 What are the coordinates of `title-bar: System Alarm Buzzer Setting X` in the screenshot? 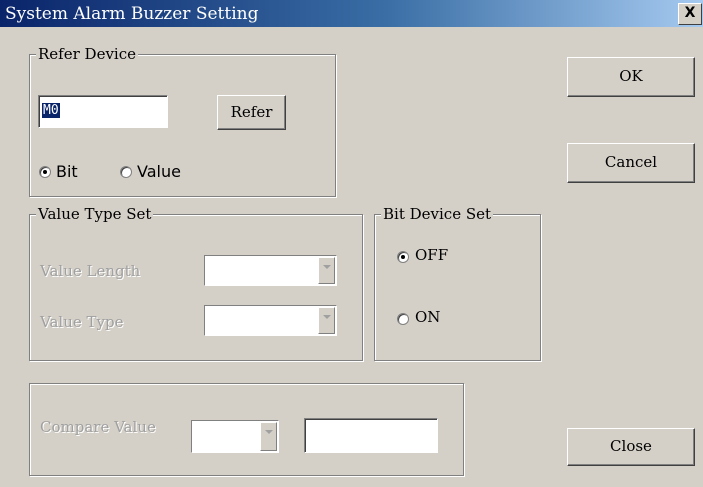 It's located at (351, 13).